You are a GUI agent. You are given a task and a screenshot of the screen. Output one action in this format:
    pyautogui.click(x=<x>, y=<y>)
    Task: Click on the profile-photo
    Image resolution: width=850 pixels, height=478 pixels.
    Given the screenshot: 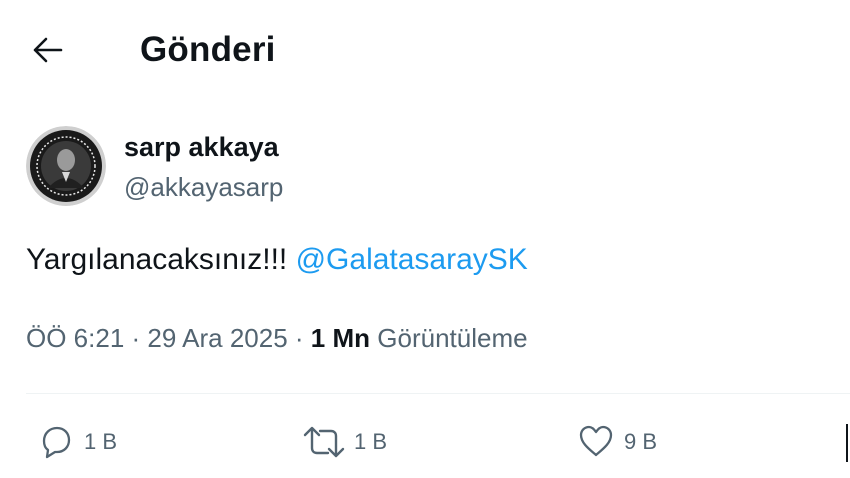 What is the action you would take?
    pyautogui.click(x=66, y=166)
    